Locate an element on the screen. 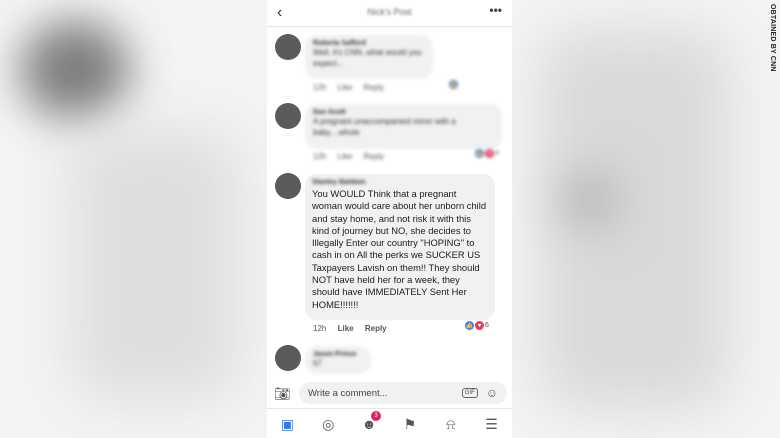 The width and height of the screenshot is (780, 438). page-title: Nick's Post is located at coordinates (389, 12).